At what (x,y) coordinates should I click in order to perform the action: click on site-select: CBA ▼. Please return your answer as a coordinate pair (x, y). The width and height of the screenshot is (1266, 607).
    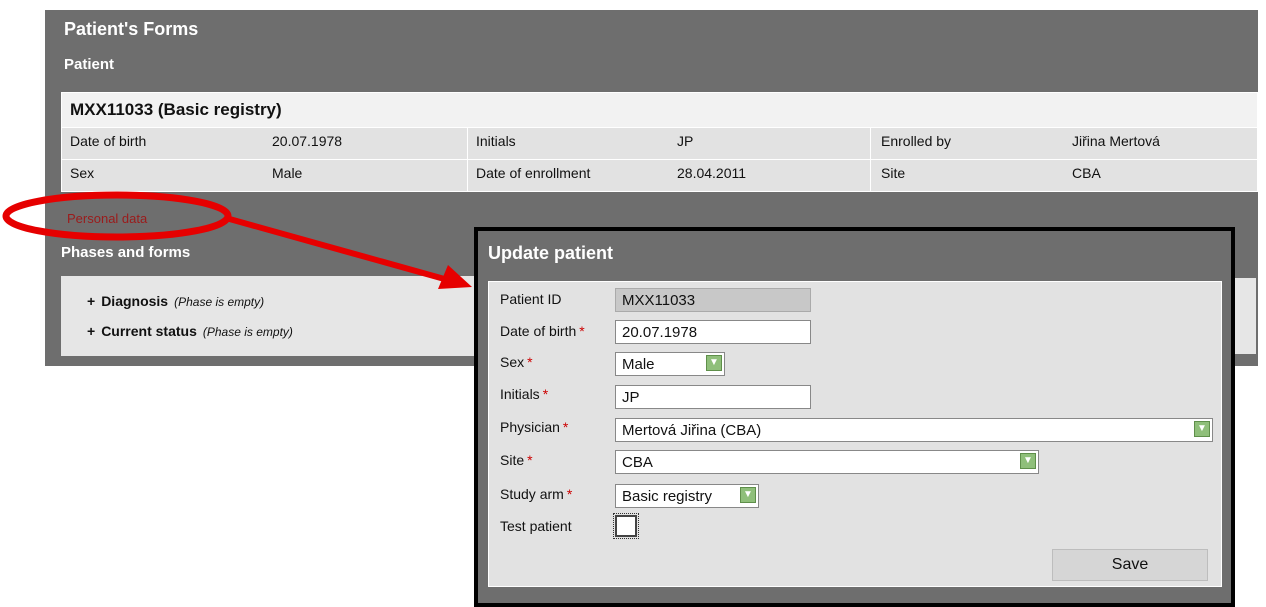
    Looking at the image, I should click on (827, 462).